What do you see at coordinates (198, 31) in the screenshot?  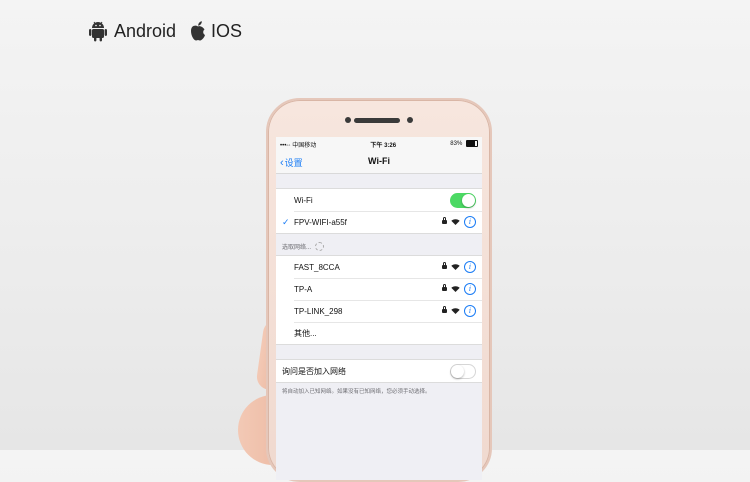 I see `apple-icon` at bounding box center [198, 31].